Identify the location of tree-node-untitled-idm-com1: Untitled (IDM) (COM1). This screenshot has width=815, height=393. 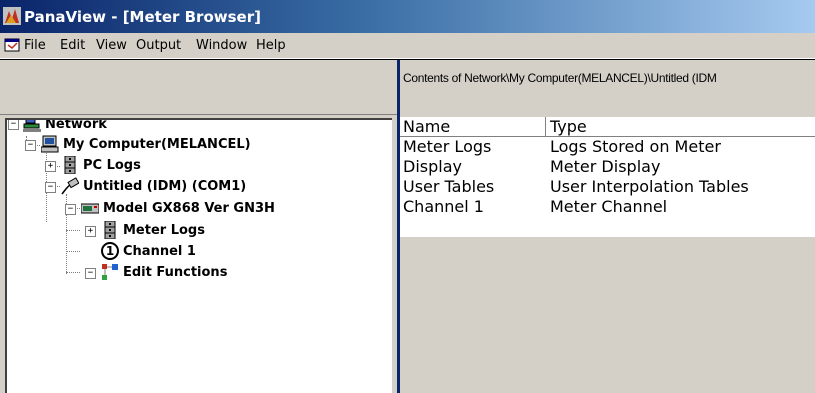
(153, 186).